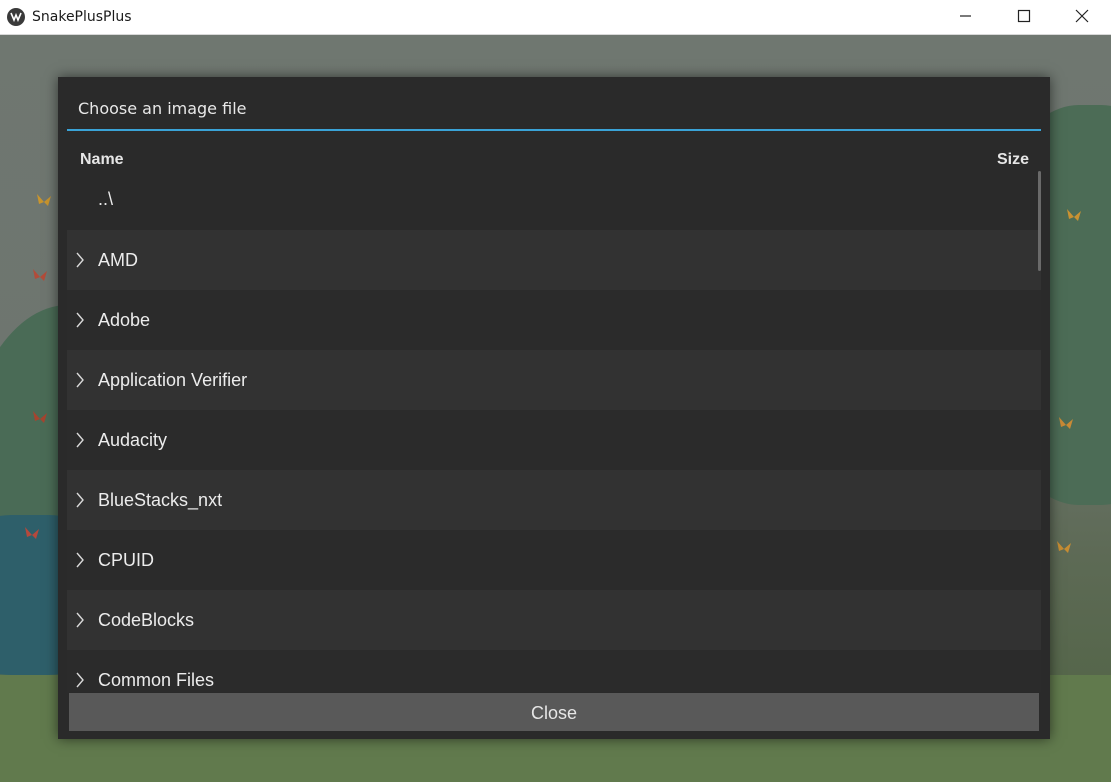 Image resolution: width=1111 pixels, height=782 pixels. What do you see at coordinates (554, 320) in the screenshot?
I see `list-item: Adobe` at bounding box center [554, 320].